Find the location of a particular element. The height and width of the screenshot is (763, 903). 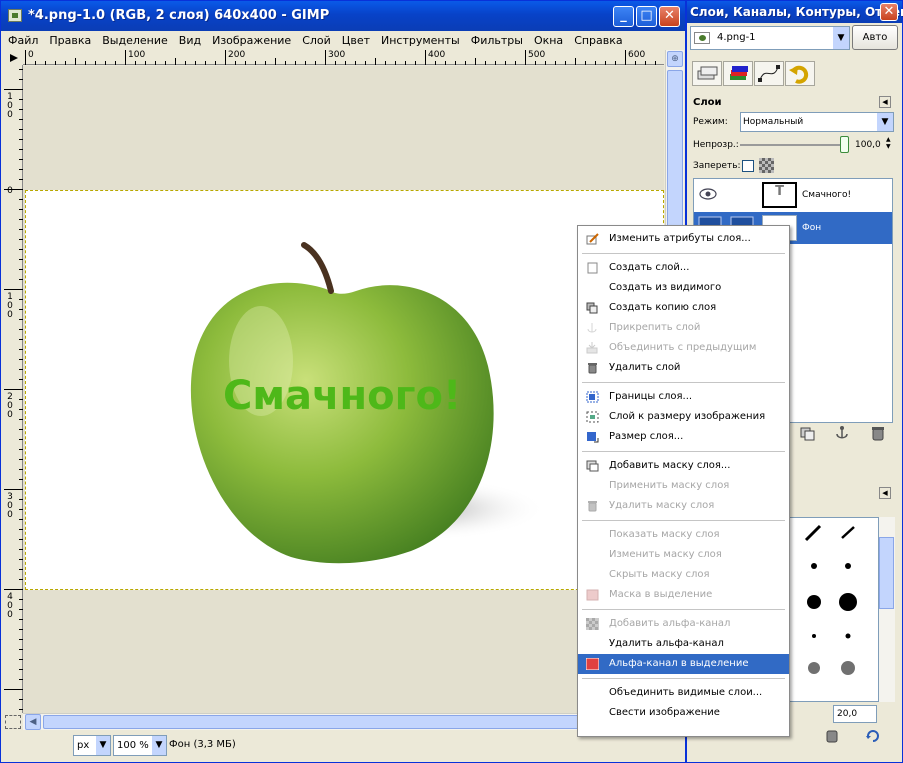

unit-selector: px ▼ is located at coordinates (92, 745).